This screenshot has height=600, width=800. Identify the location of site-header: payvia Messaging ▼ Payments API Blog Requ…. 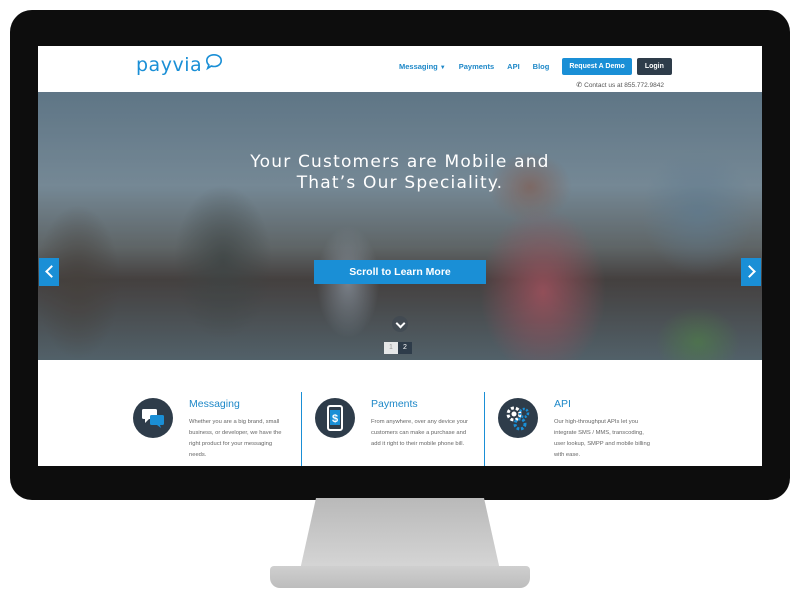
(400, 68).